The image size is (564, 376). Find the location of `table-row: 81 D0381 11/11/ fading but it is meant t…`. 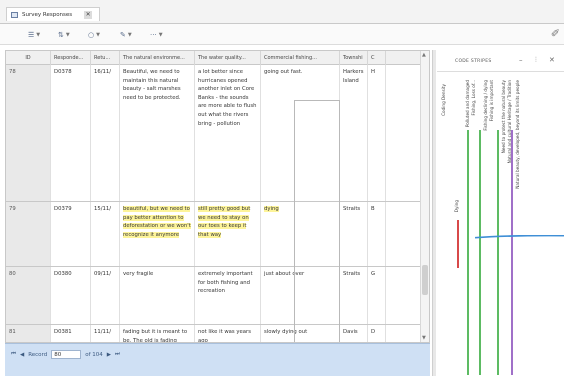

table-row: 81 D0381 11/11/ fading but it is meant t… is located at coordinates (217, 333).